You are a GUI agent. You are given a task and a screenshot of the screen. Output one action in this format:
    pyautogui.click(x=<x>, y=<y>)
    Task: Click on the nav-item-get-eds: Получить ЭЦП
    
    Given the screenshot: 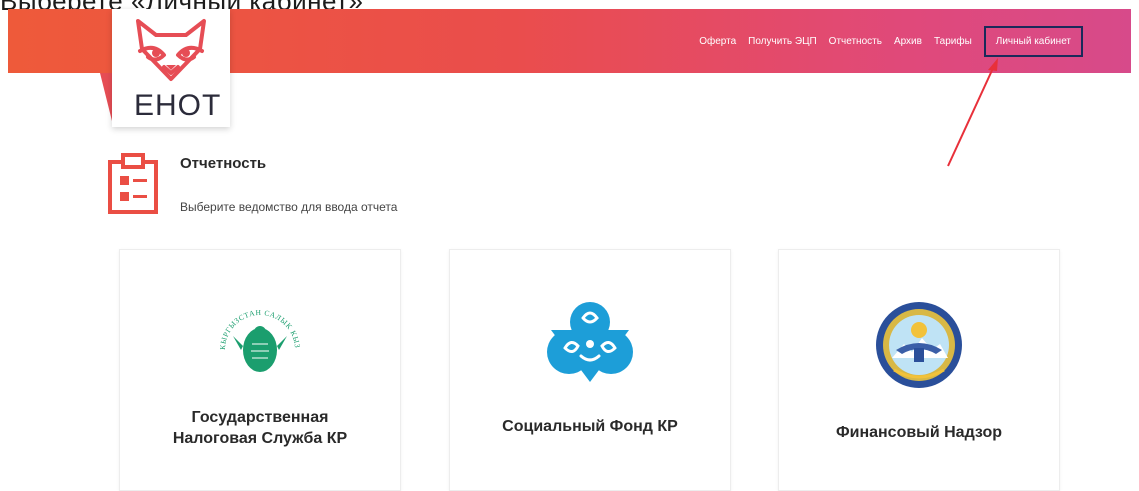 What is the action you would take?
    pyautogui.click(x=782, y=41)
    